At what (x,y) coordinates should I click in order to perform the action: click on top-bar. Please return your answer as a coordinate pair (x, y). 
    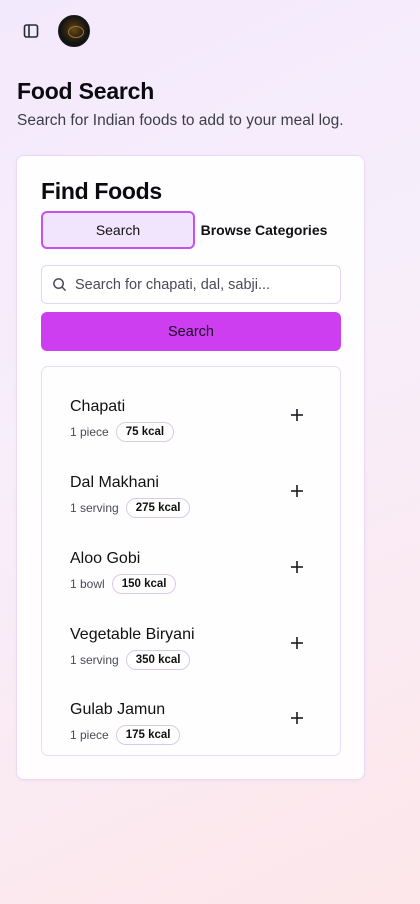
    Looking at the image, I should click on (54, 31).